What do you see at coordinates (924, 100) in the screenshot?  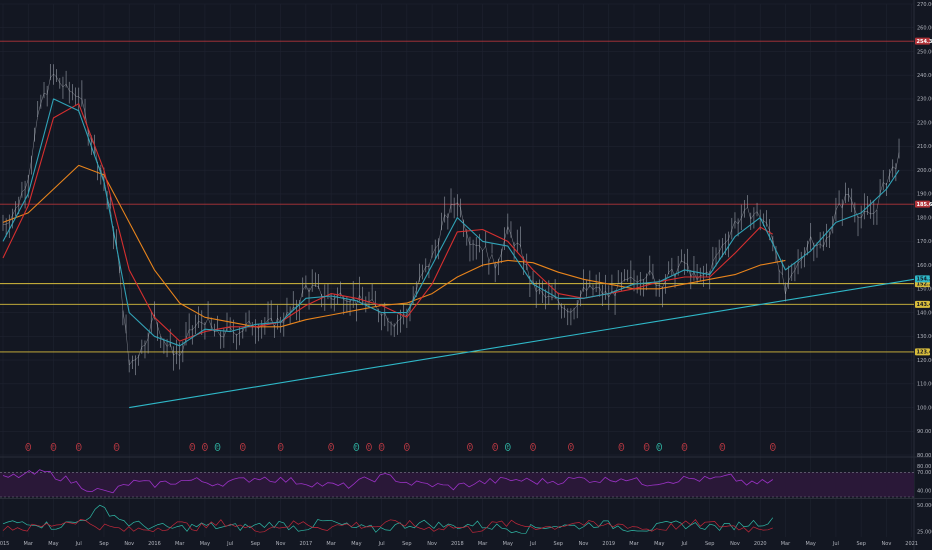 I see `price-tick-label: 230.00` at bounding box center [924, 100].